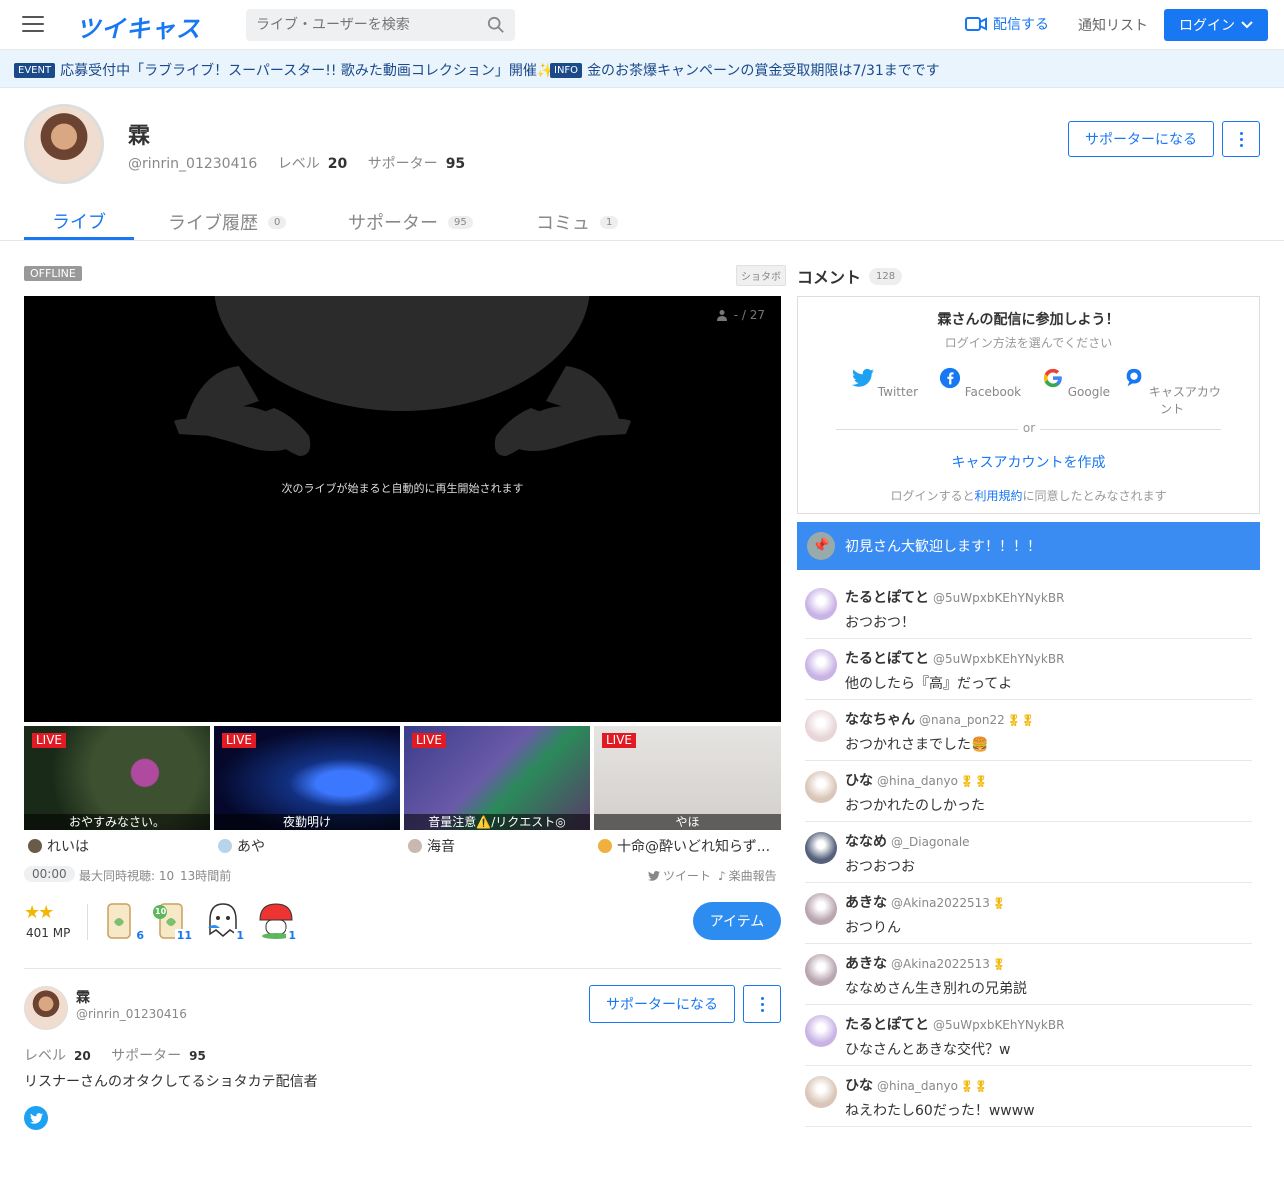  What do you see at coordinates (917, 745) in the screenshot?
I see `comment-text: おつかれさまでした🍔` at bounding box center [917, 745].